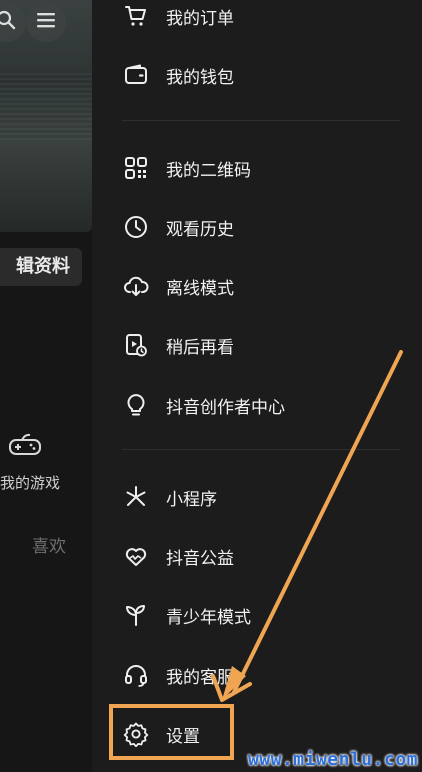 The height and width of the screenshot is (772, 422). I want to click on cart-icon, so click(136, 16).